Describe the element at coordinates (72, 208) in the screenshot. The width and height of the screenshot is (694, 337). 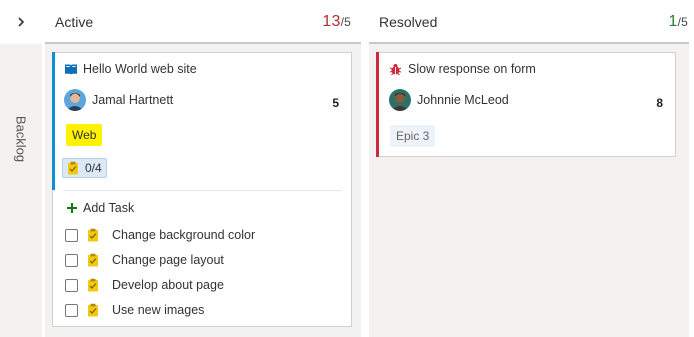
I see `plus-icon` at that location.